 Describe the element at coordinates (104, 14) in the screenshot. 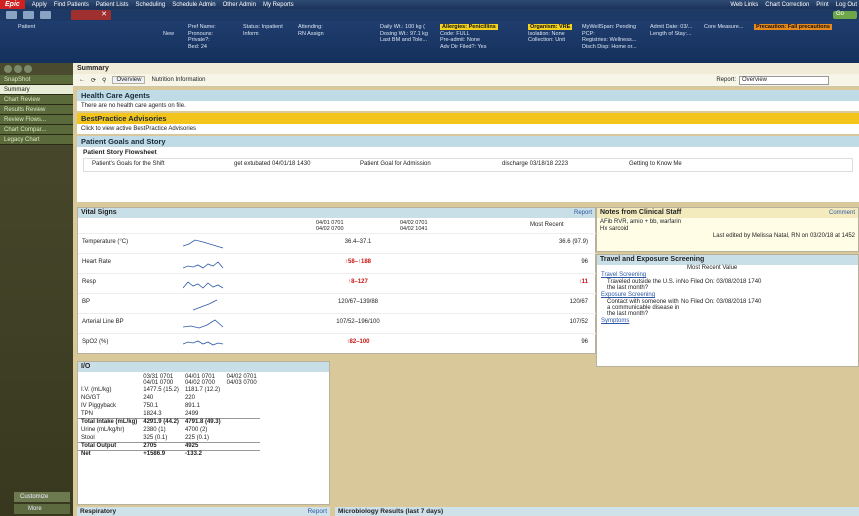

I see `close-icon: ✕` at that location.